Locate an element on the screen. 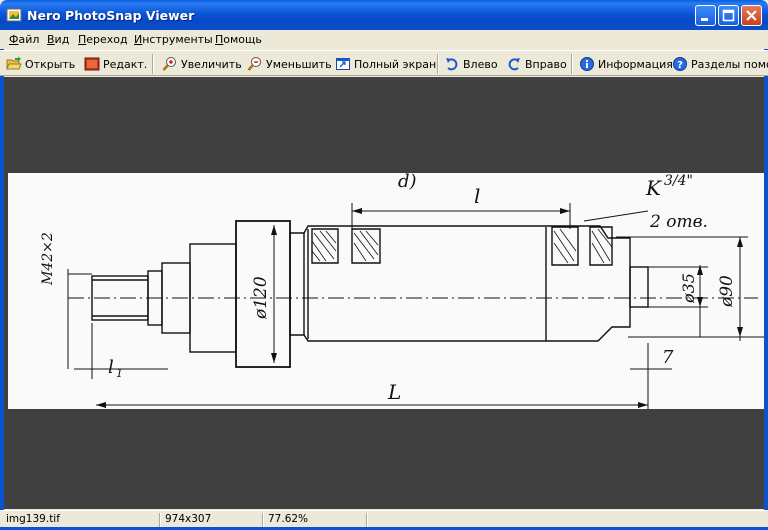 The height and width of the screenshot is (530, 768). app-icon is located at coordinates (14, 15).